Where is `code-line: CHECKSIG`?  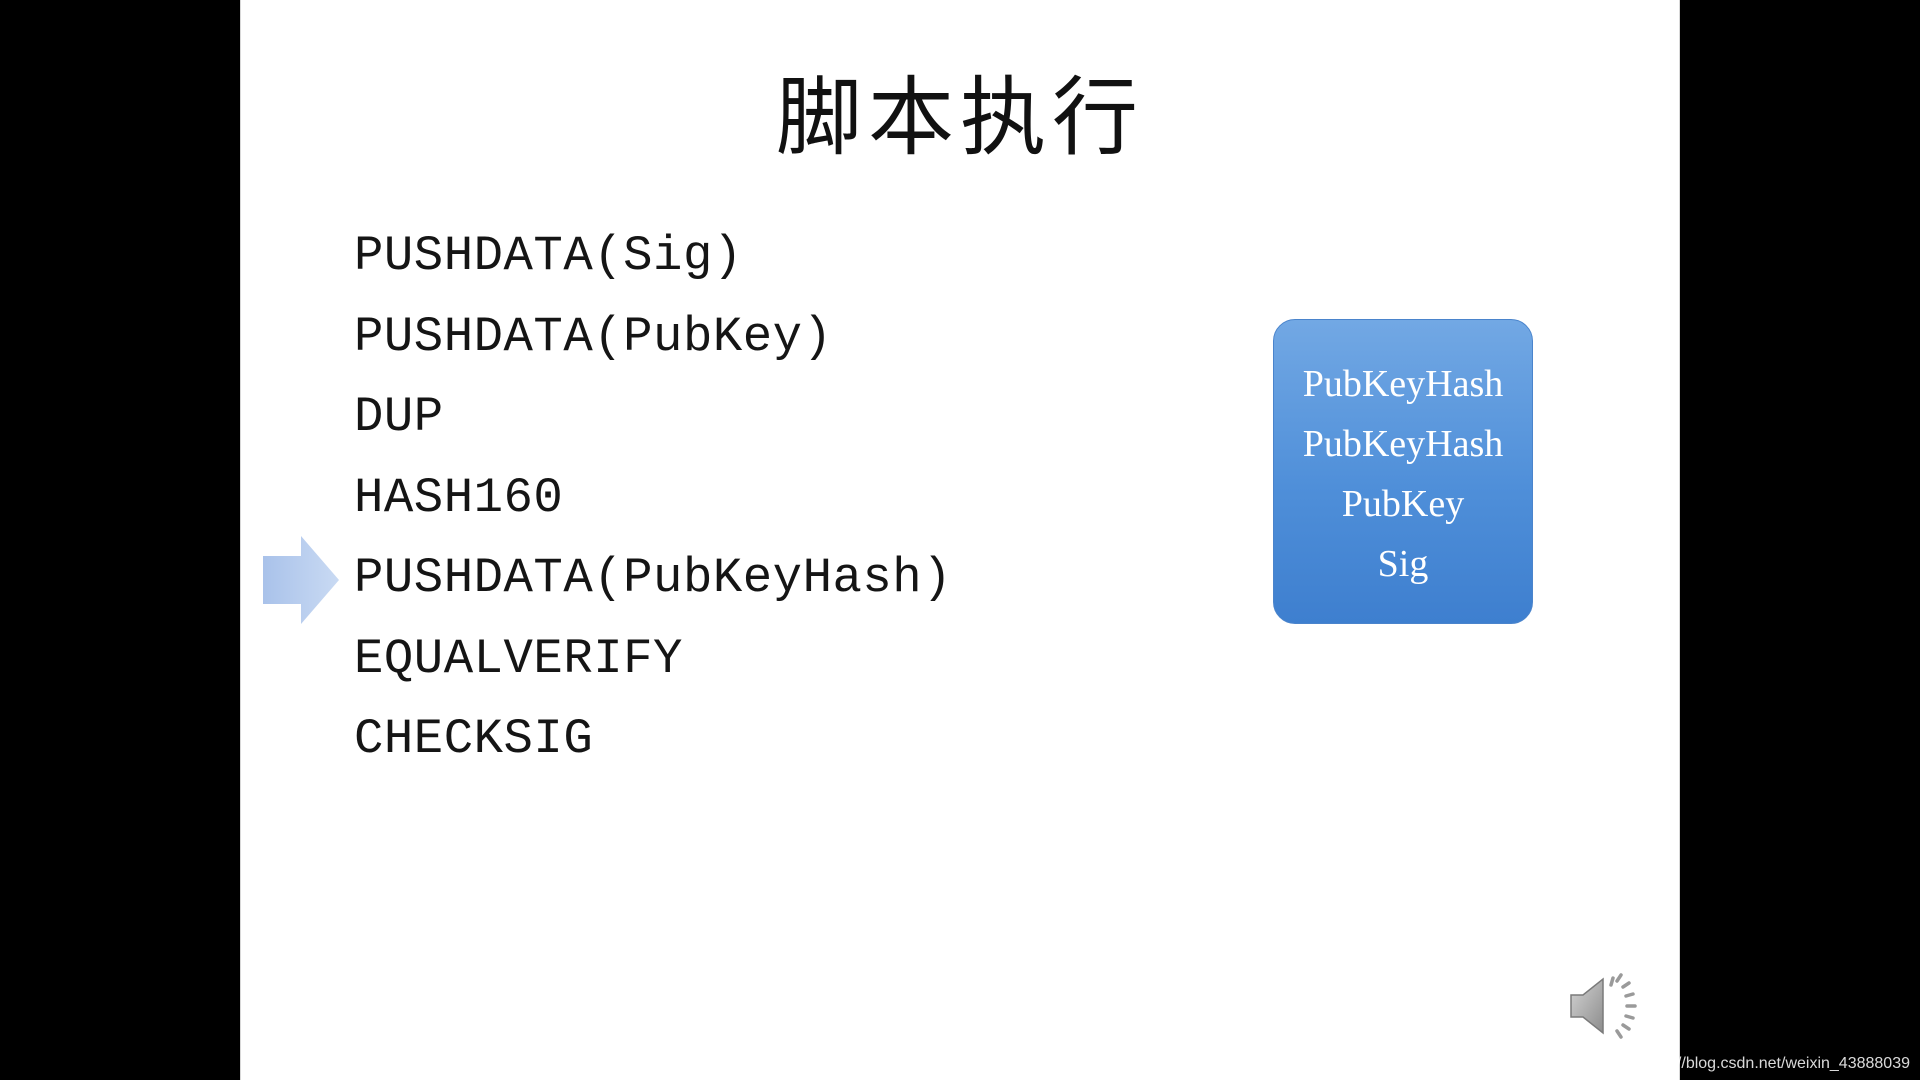 code-line: CHECKSIG is located at coordinates (474, 739).